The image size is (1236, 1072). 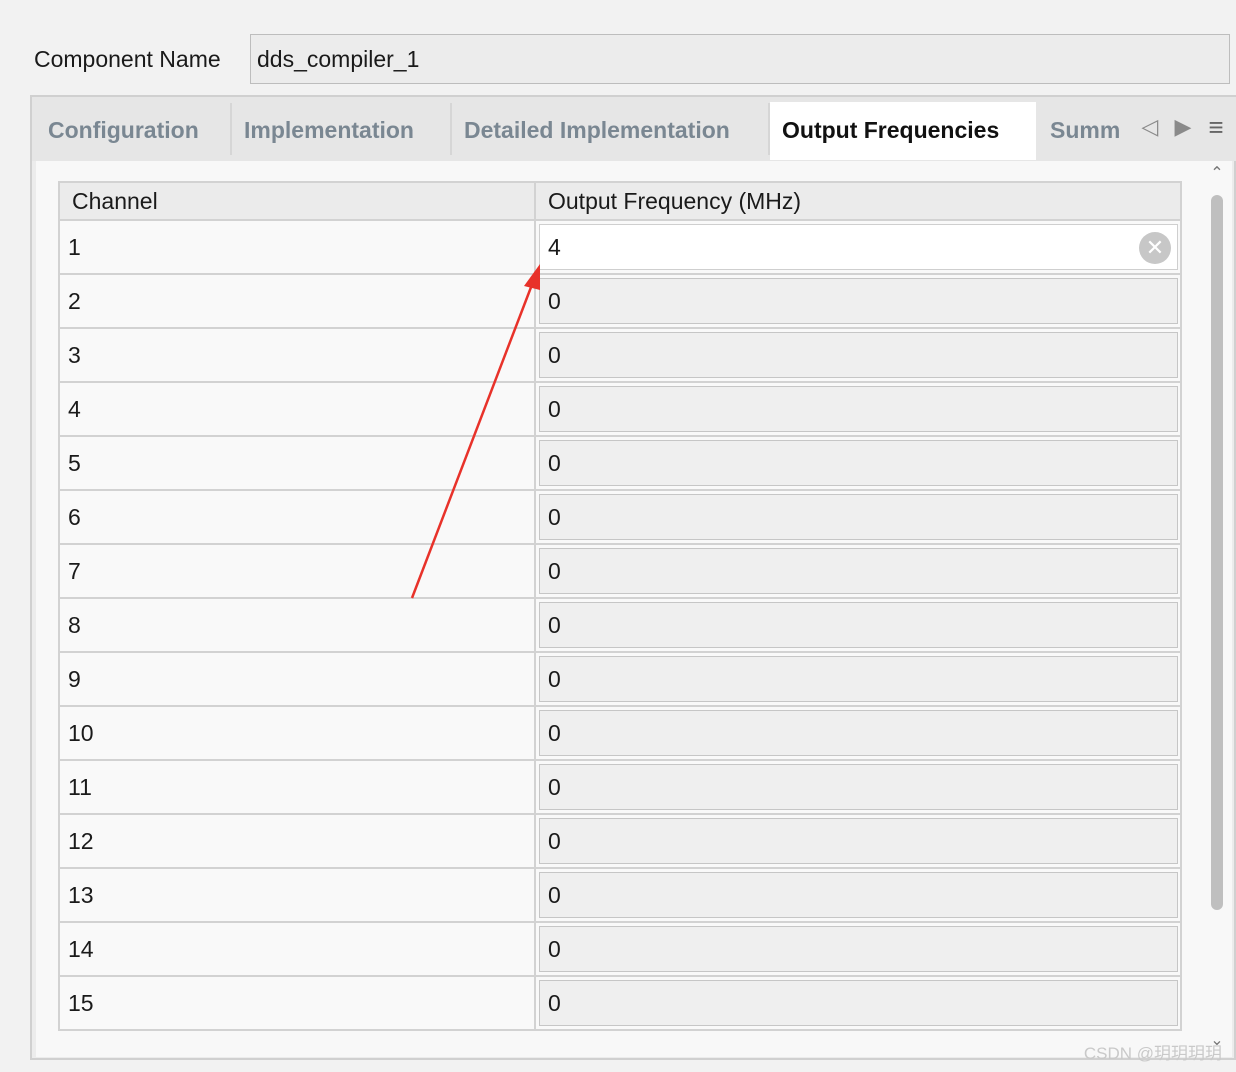 I want to click on tab-summary: Summ, so click(x=1085, y=131).